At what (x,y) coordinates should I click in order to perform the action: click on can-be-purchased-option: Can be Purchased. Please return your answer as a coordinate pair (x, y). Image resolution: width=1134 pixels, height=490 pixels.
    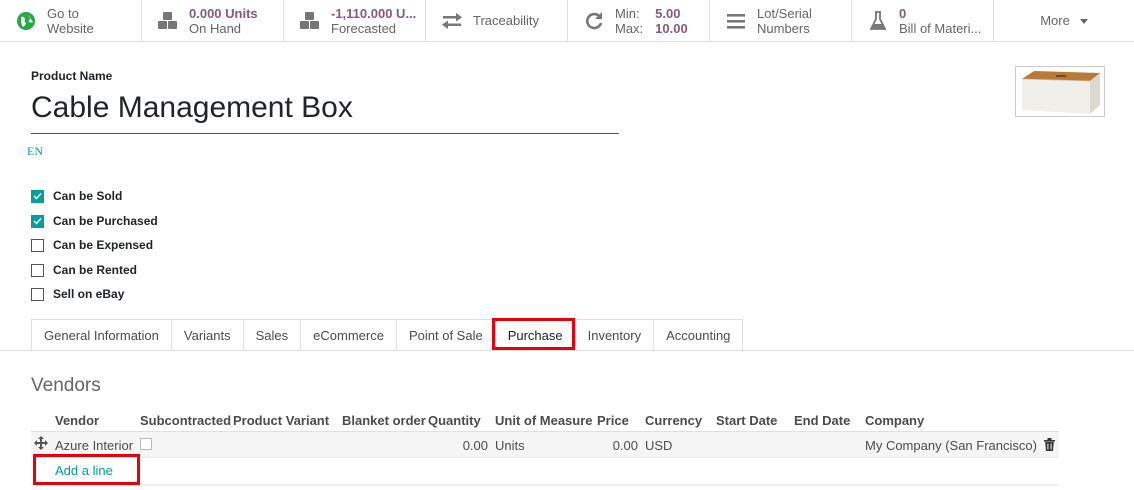
    Looking at the image, I should click on (94, 221).